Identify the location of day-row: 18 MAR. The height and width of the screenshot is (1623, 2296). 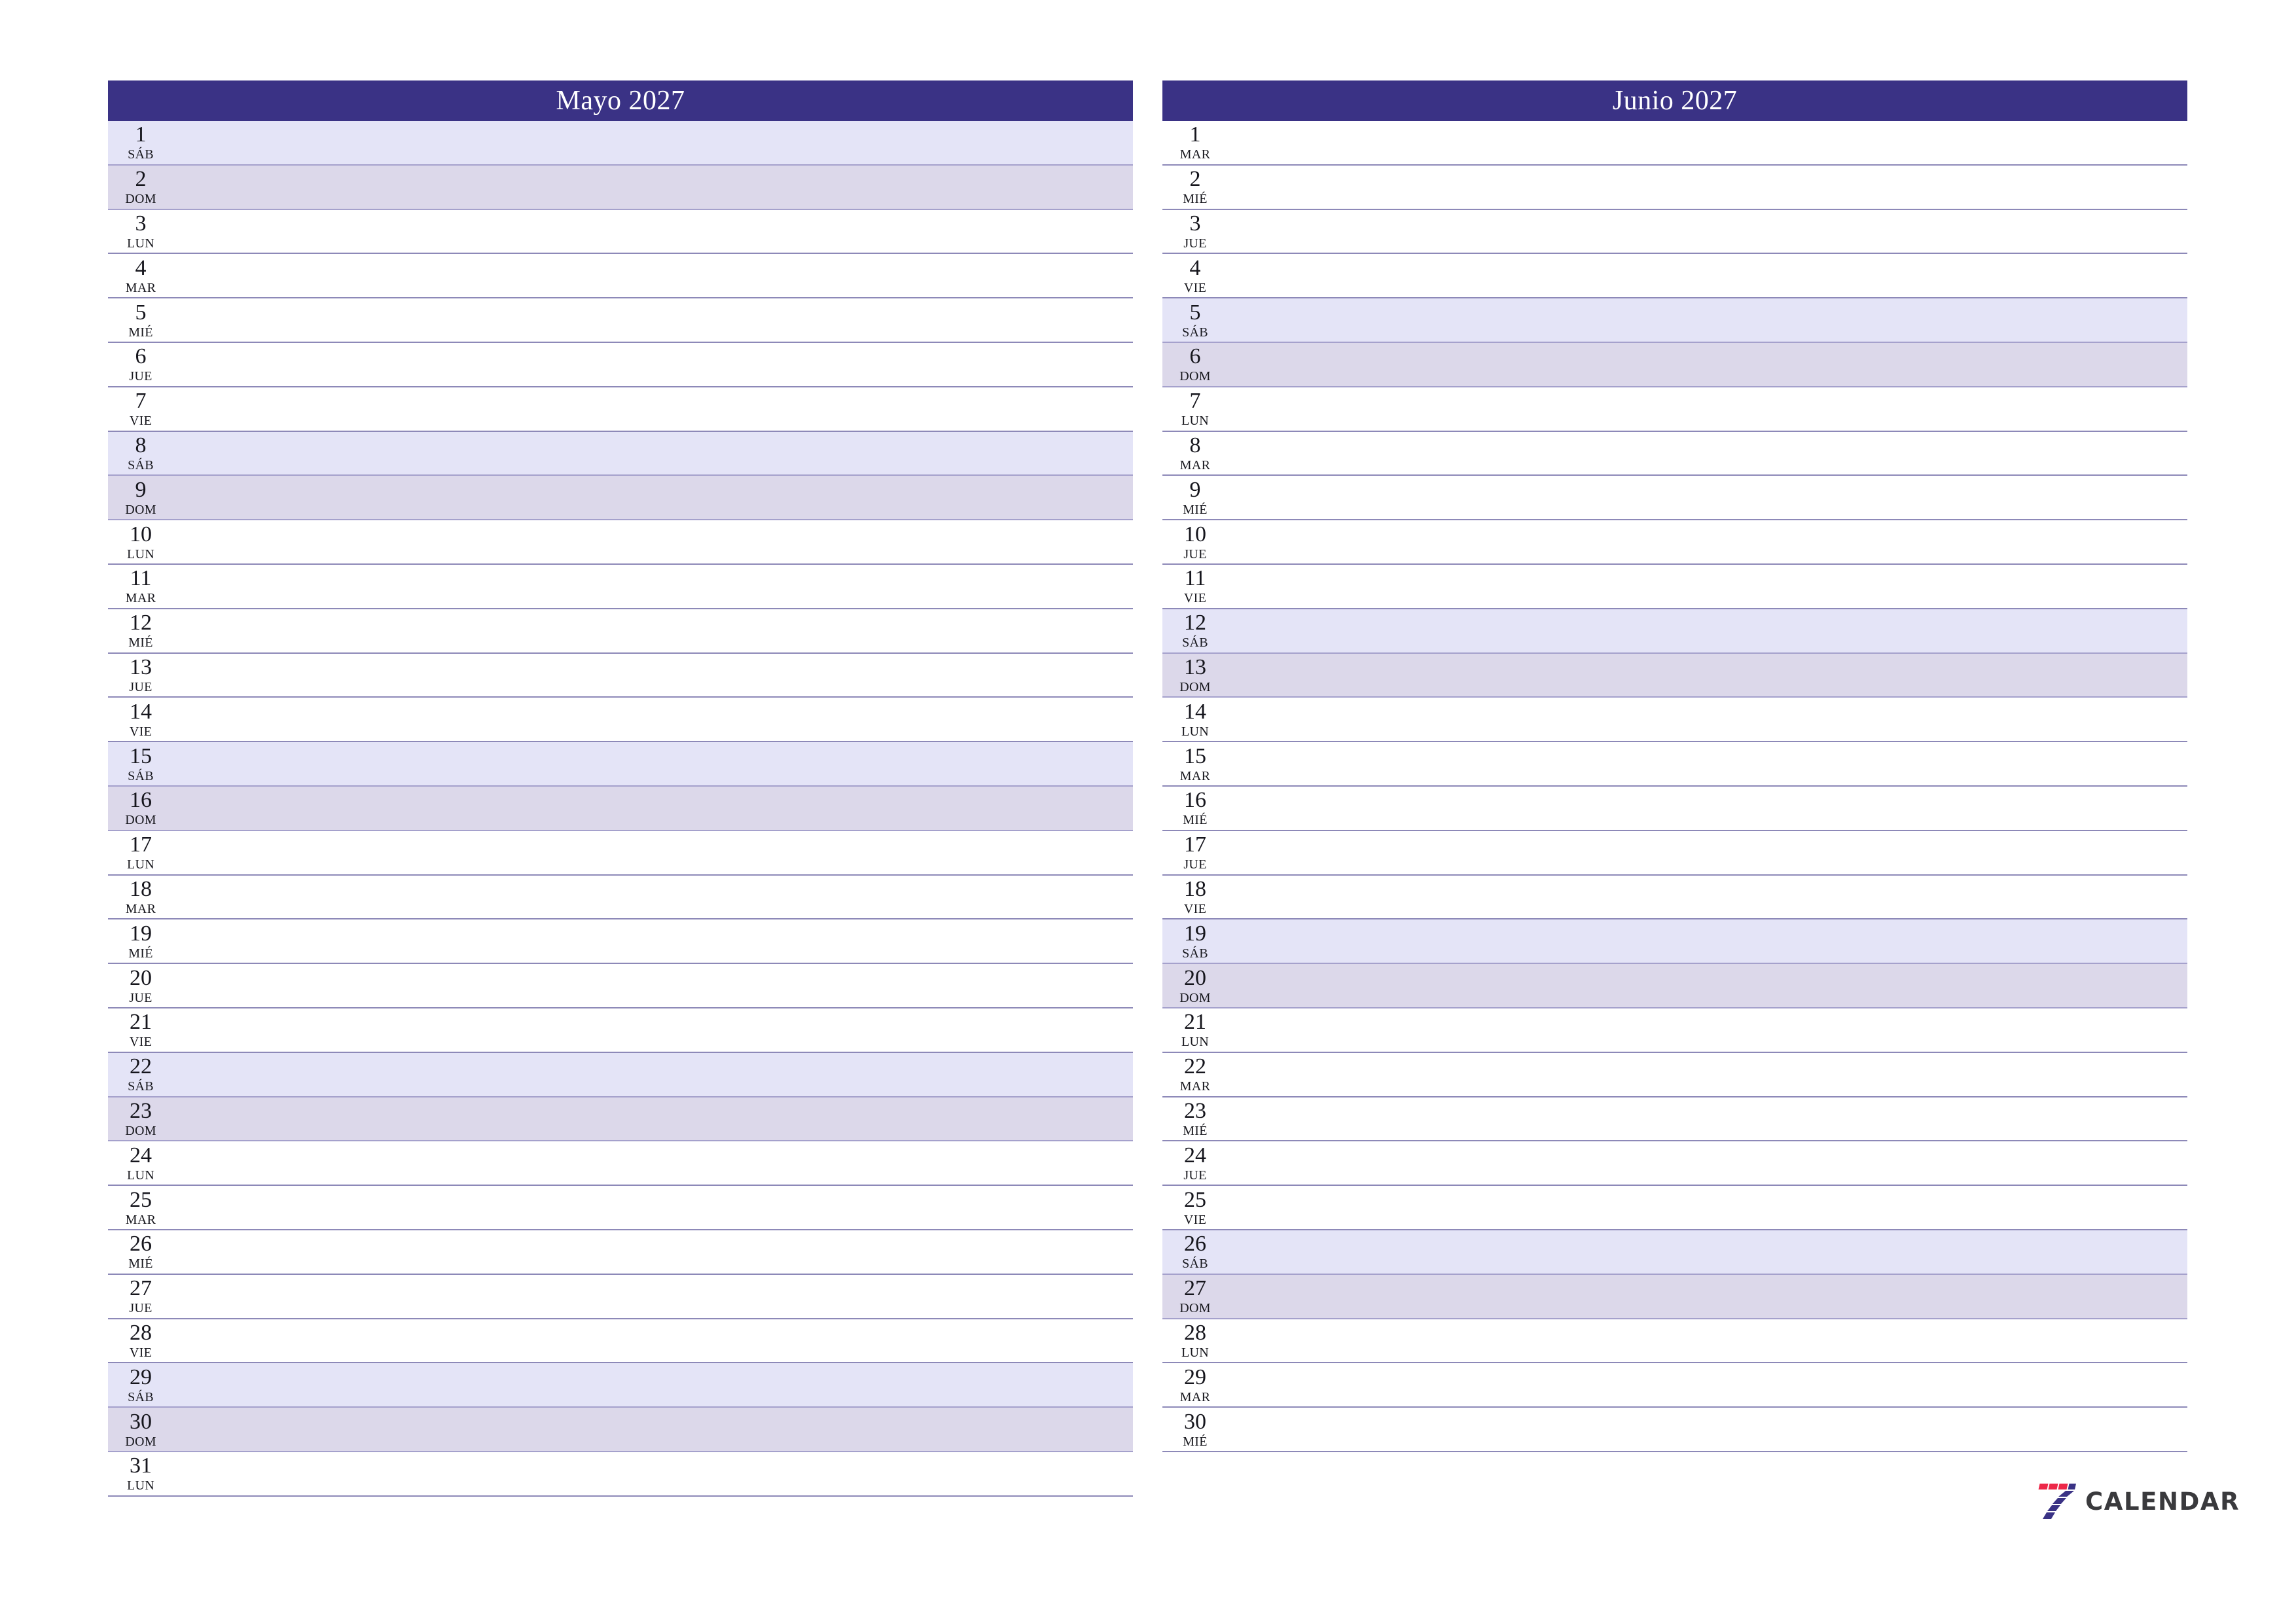
(620, 898).